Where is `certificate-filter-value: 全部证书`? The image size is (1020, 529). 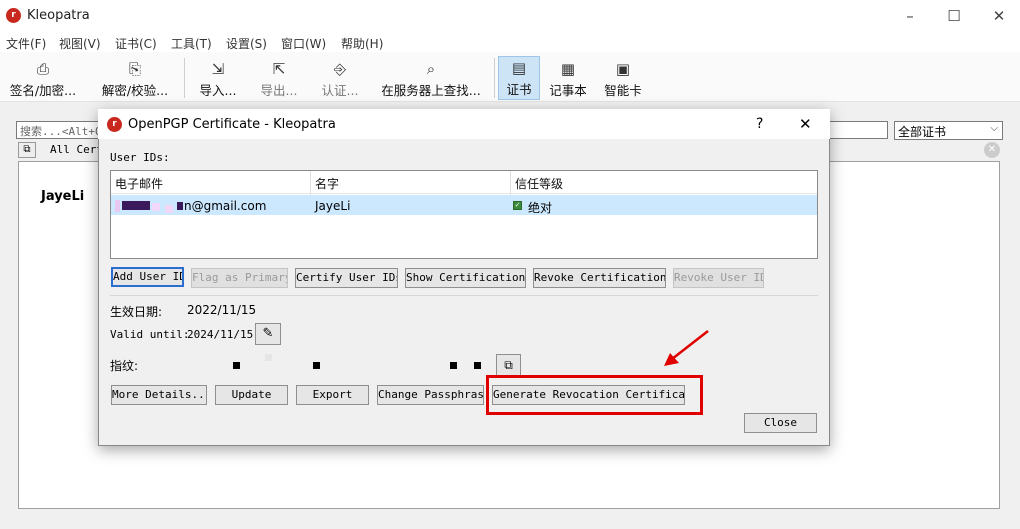
certificate-filter-value: 全部证书 is located at coordinates (922, 132).